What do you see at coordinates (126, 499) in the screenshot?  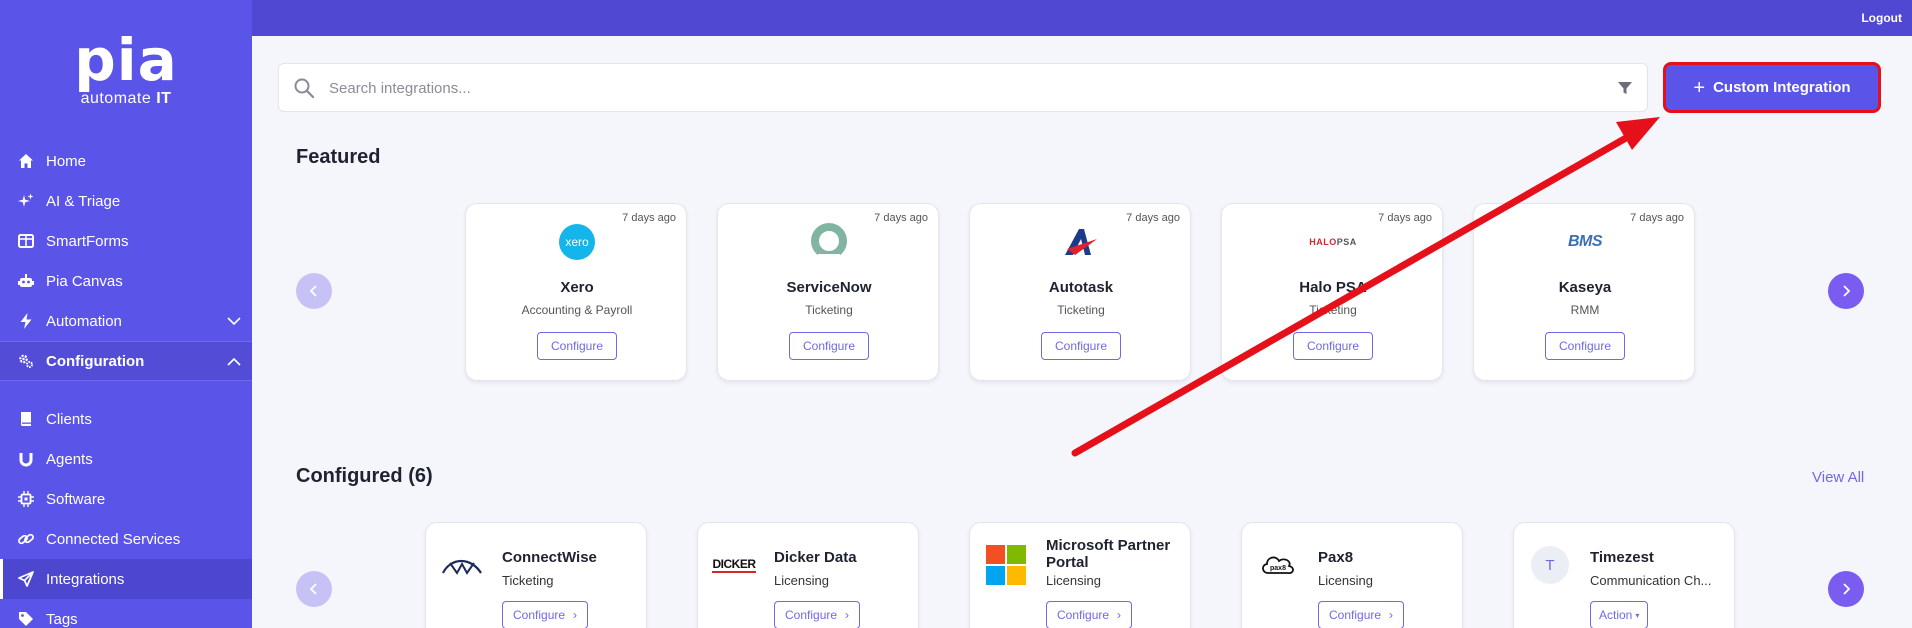 I see `sidebar-item-software: Software` at bounding box center [126, 499].